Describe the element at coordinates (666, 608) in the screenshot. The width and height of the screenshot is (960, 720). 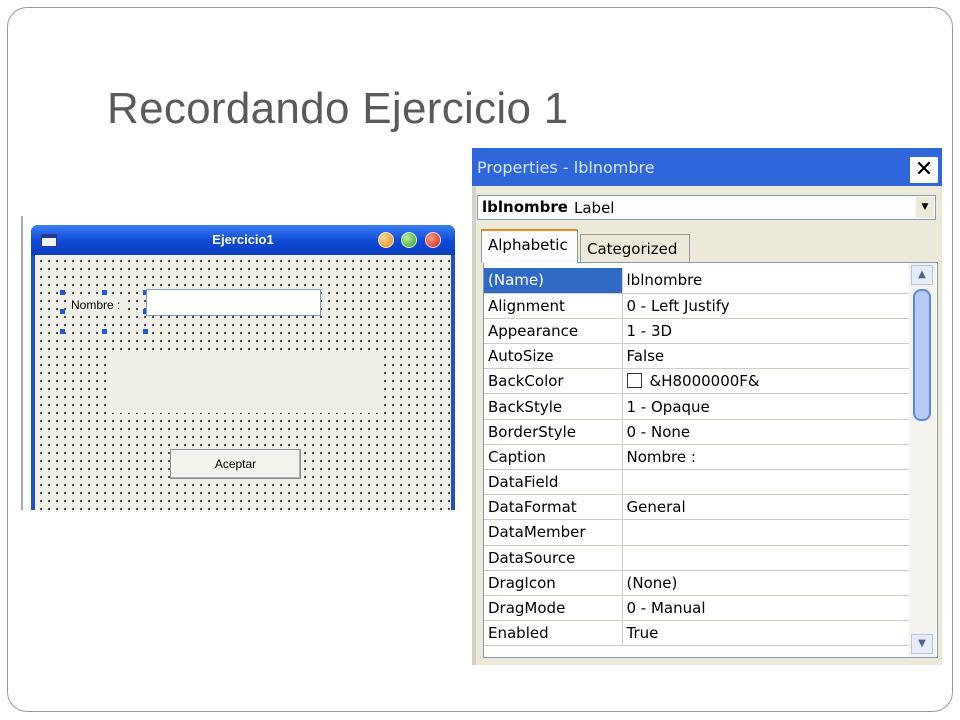
I see `property-value-text: 0 - Manual` at that location.